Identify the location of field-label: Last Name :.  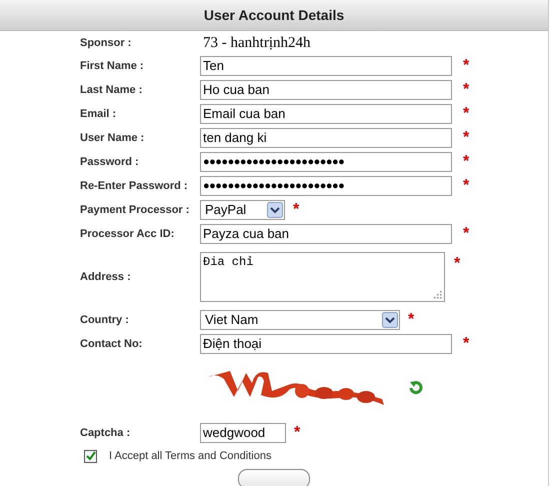
(112, 90).